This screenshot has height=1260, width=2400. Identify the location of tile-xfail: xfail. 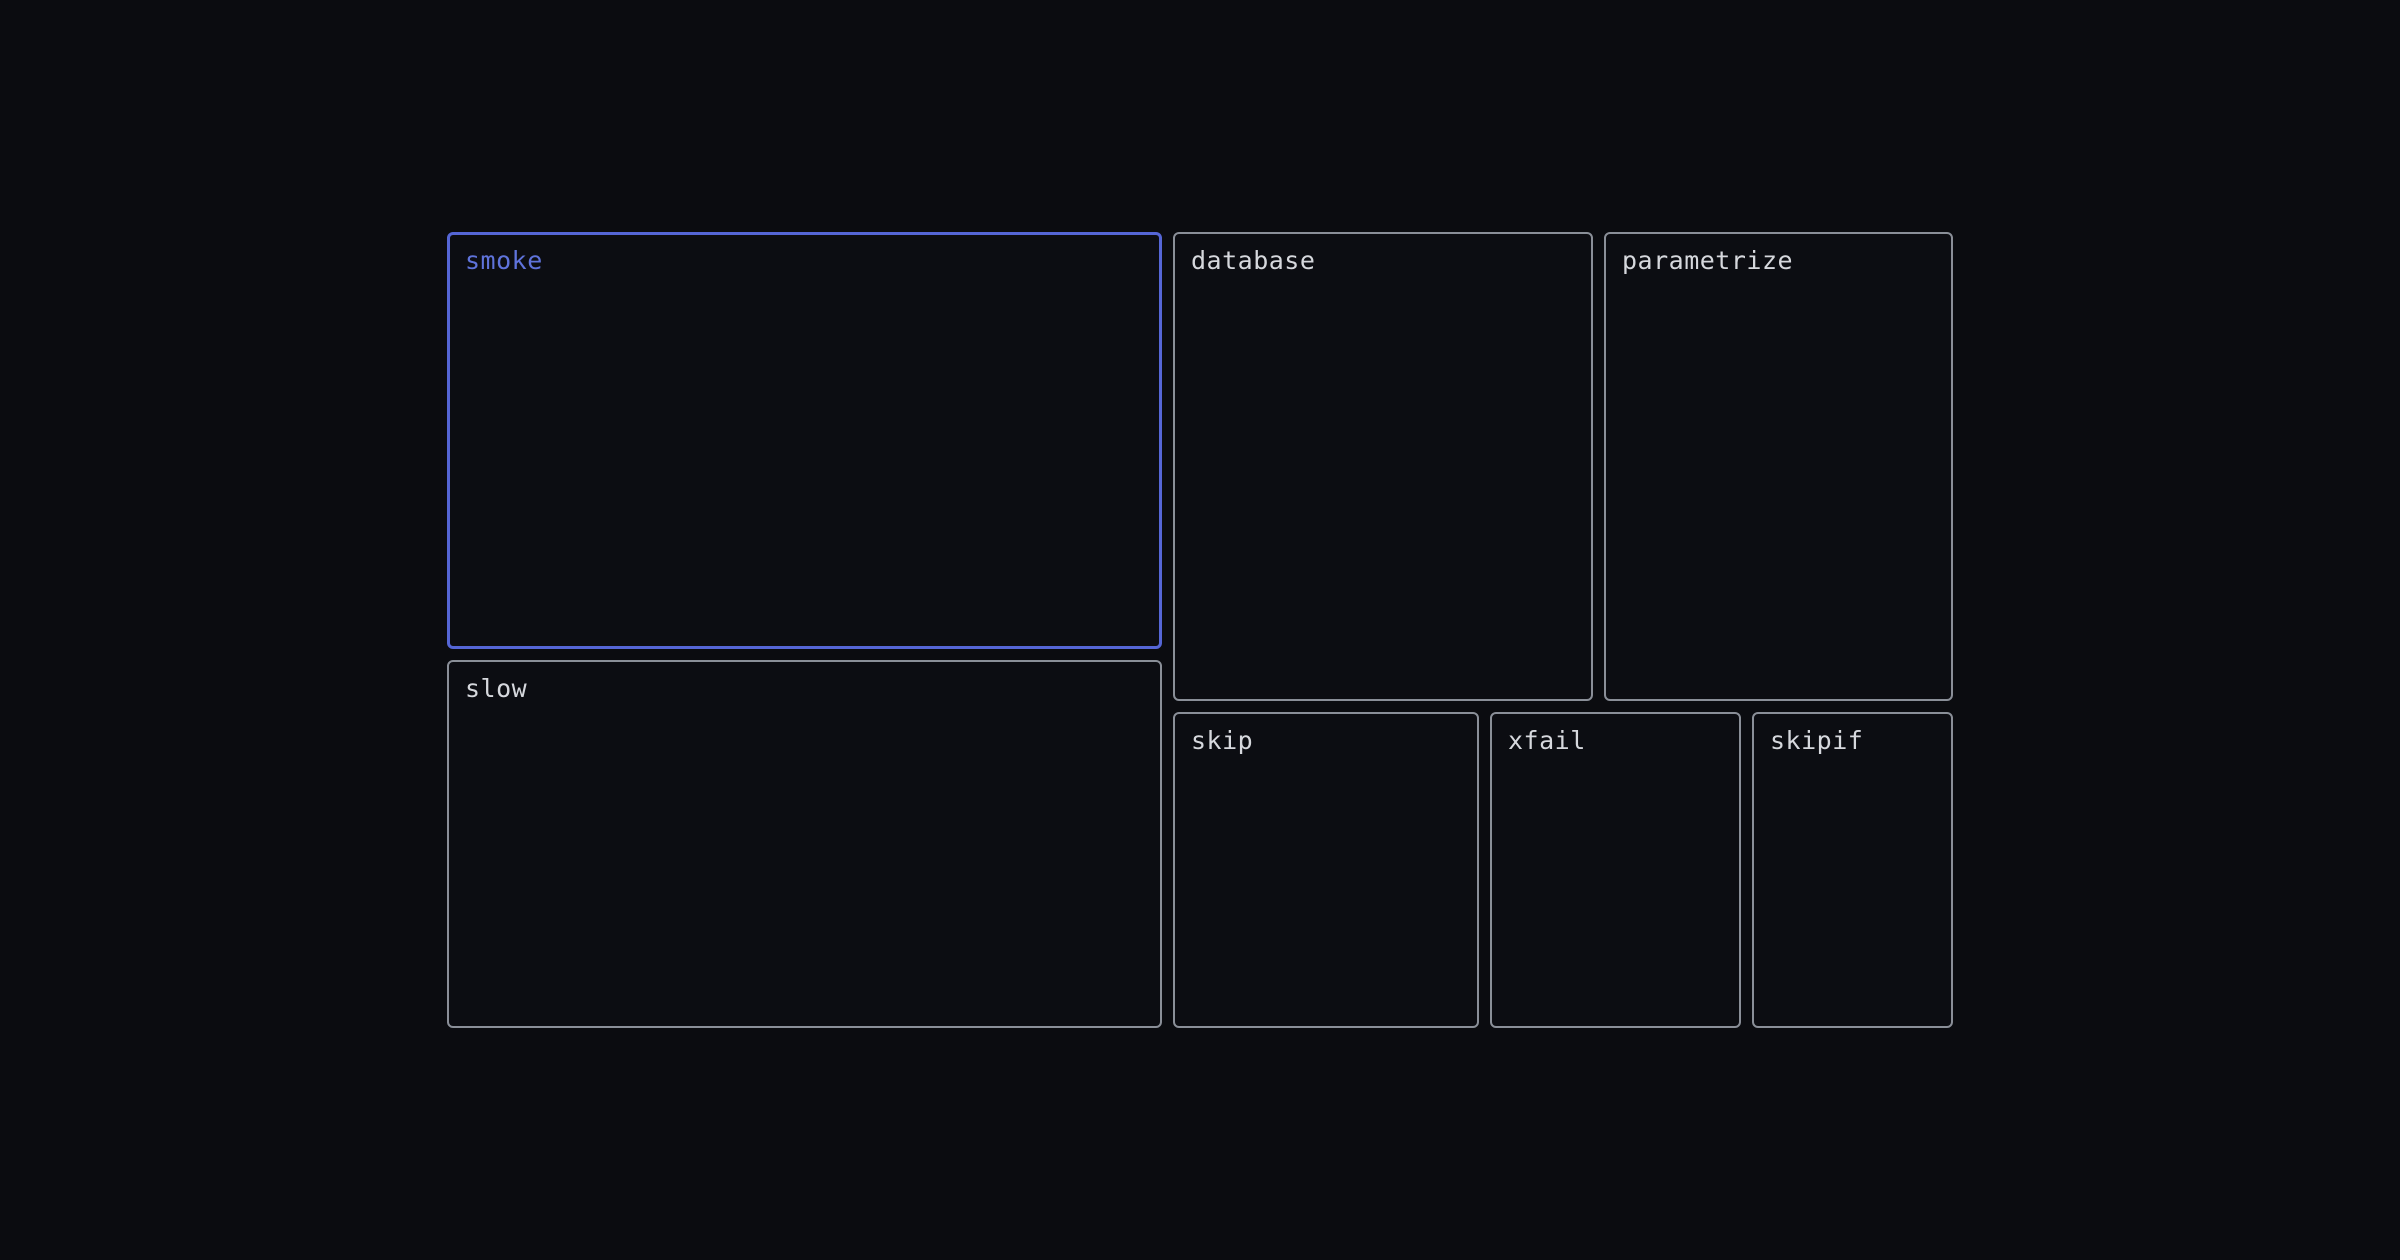
(1615, 870).